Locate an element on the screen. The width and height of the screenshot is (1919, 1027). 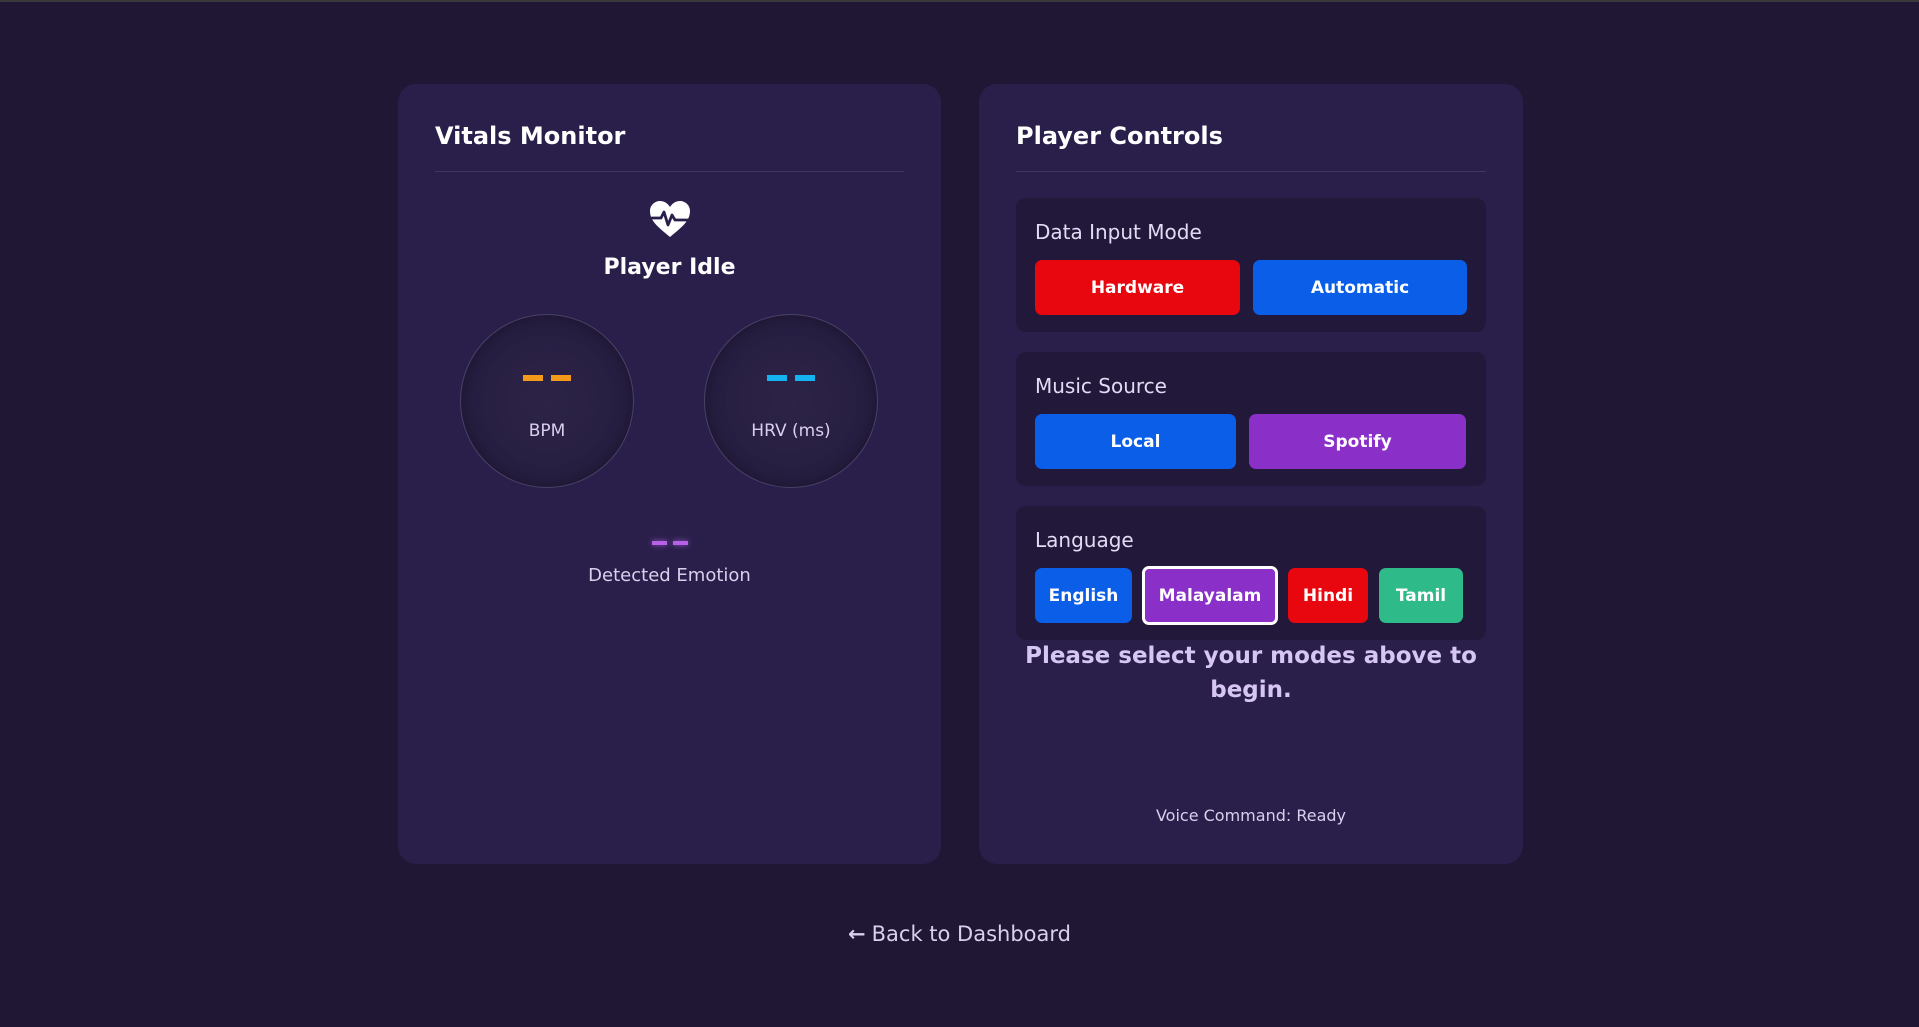
vitals-title: Vitals Monitor is located at coordinates (530, 136).